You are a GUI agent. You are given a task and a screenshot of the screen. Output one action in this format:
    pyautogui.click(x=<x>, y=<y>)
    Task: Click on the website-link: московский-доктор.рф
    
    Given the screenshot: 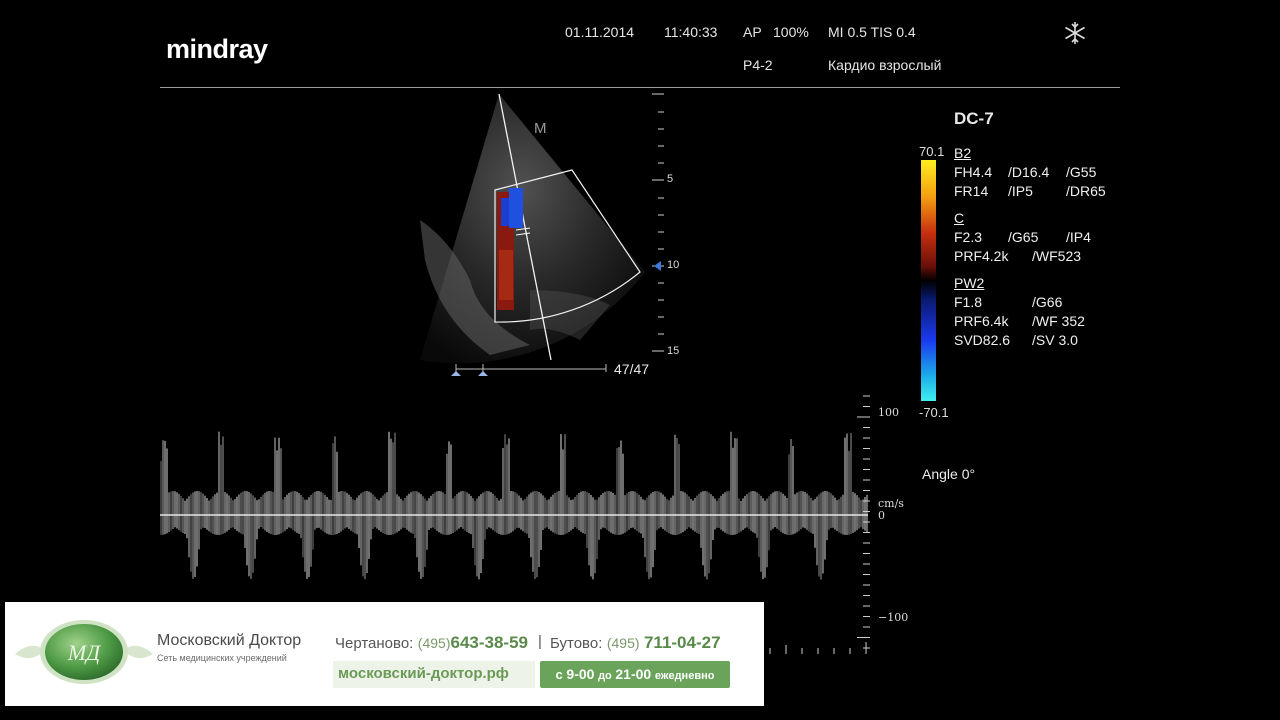 What is the action you would take?
    pyautogui.click(x=434, y=671)
    